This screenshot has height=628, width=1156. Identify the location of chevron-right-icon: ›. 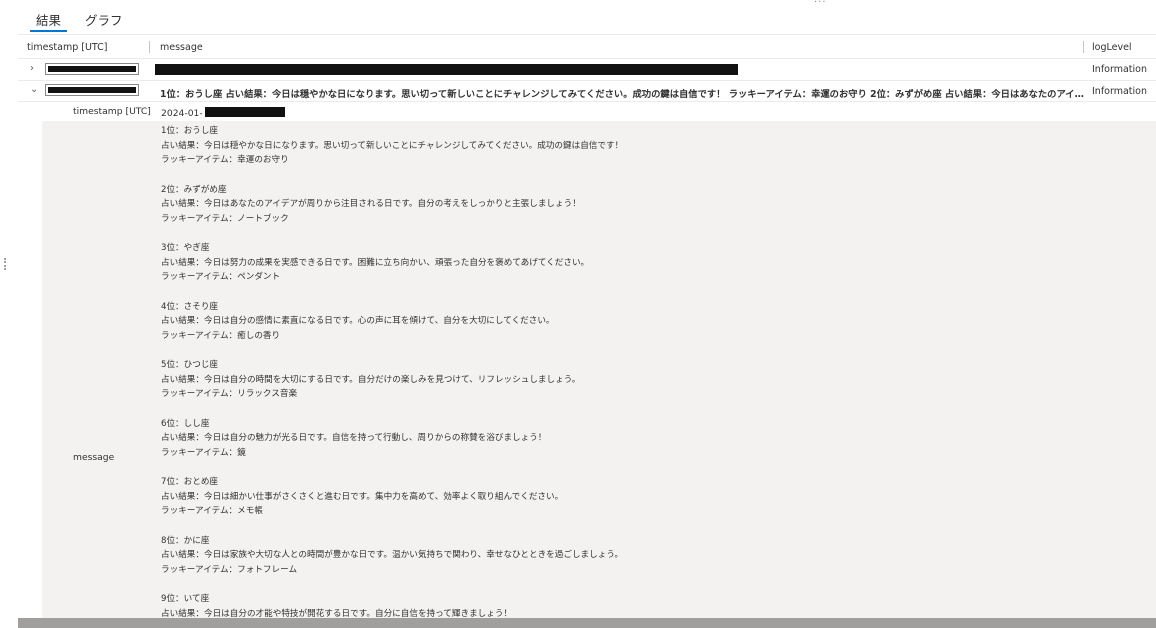
(35, 69).